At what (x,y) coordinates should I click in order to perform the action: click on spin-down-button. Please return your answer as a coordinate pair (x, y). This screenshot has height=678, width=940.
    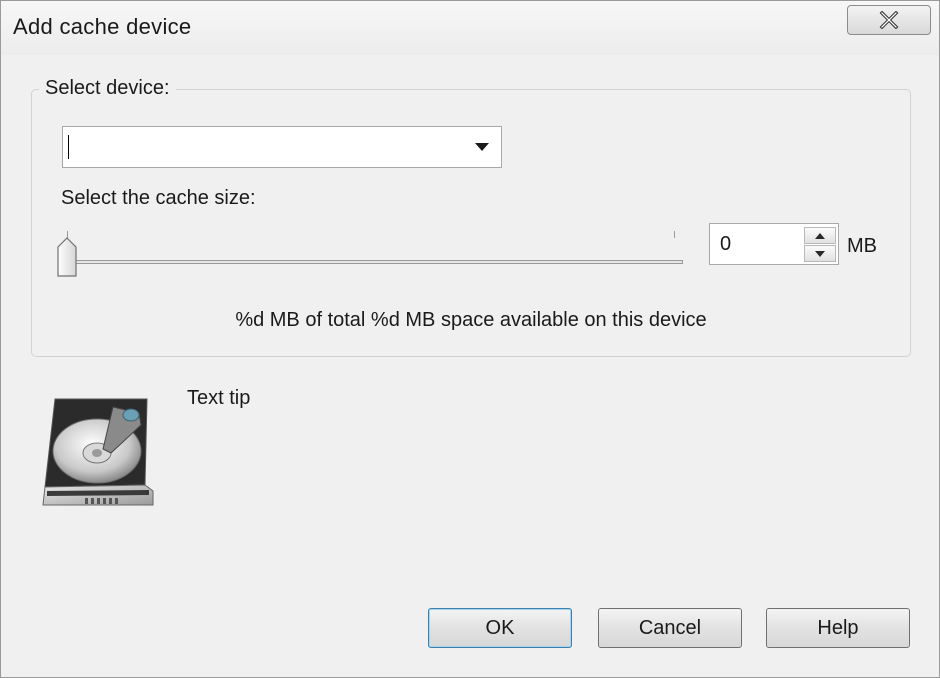
    Looking at the image, I should click on (820, 253).